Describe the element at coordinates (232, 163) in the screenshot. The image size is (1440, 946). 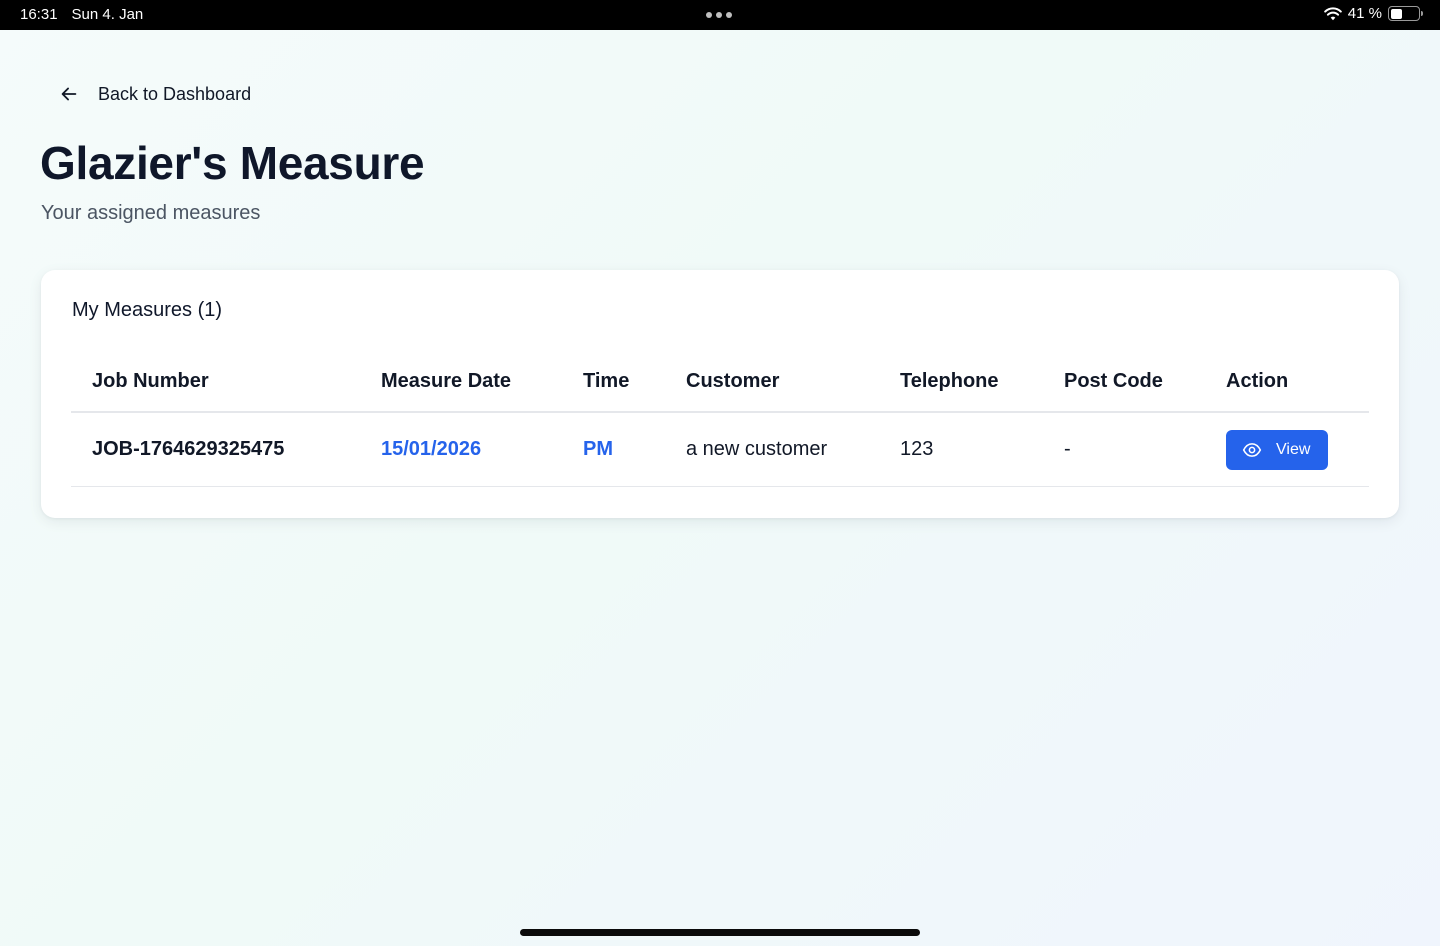
I see `page-title: Glazier's Measure` at that location.